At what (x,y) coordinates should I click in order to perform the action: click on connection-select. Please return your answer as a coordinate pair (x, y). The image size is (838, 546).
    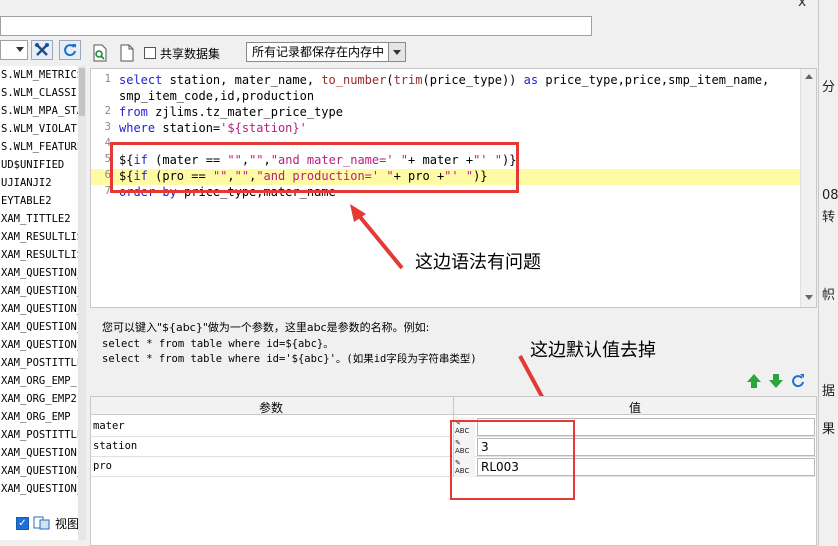
    Looking at the image, I should click on (14, 50).